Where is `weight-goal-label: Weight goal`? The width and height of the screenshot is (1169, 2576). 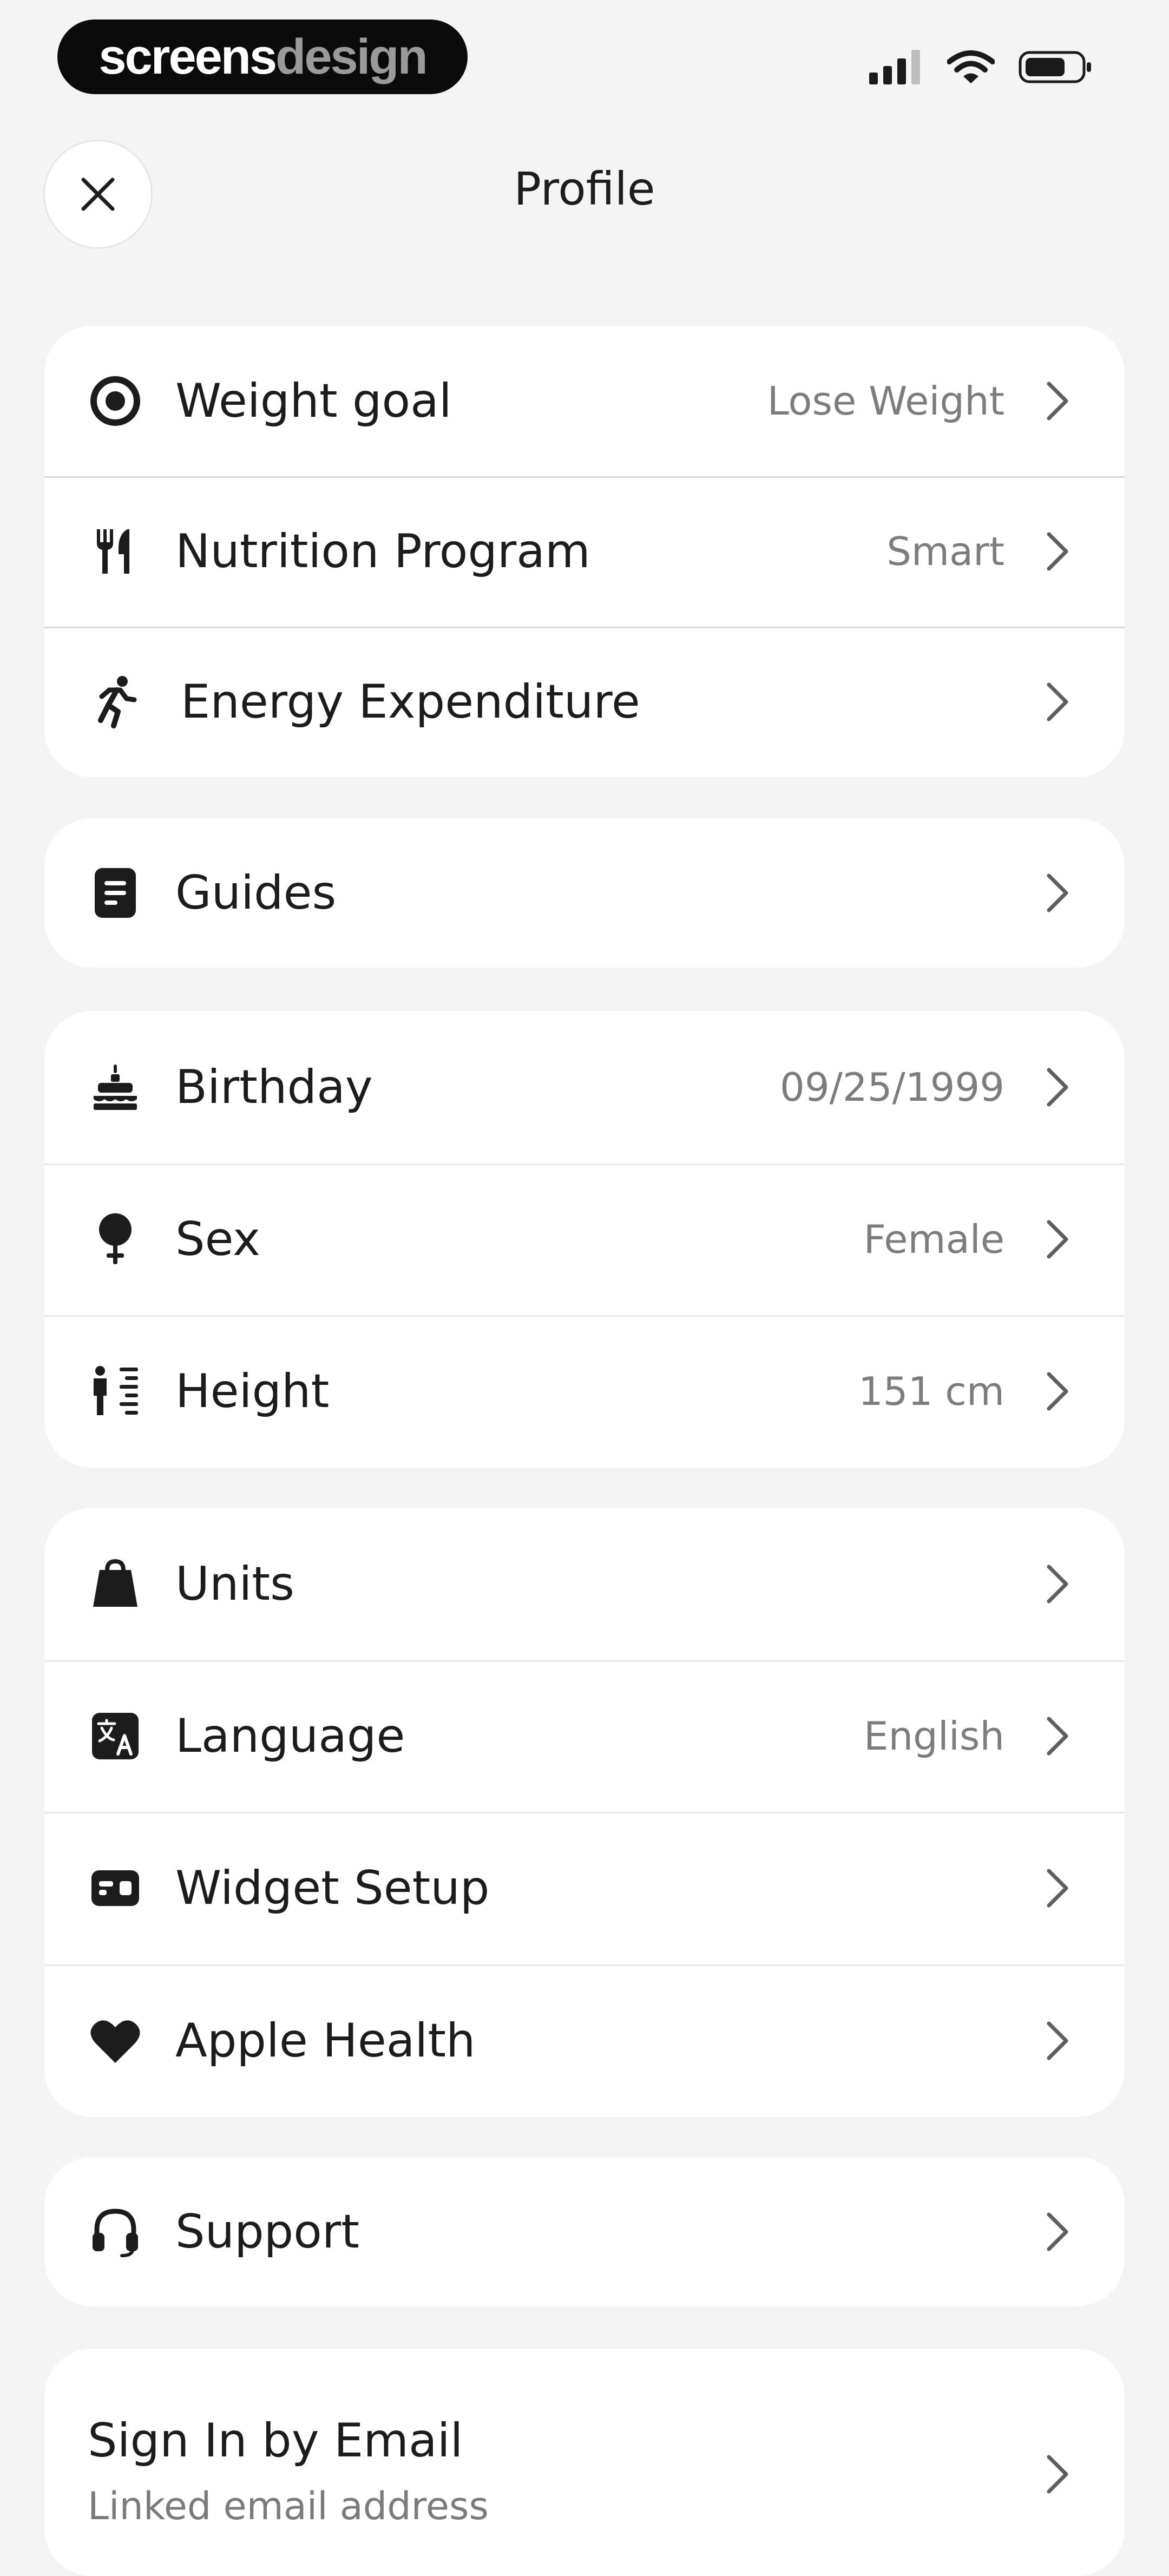 weight-goal-label: Weight goal is located at coordinates (313, 401).